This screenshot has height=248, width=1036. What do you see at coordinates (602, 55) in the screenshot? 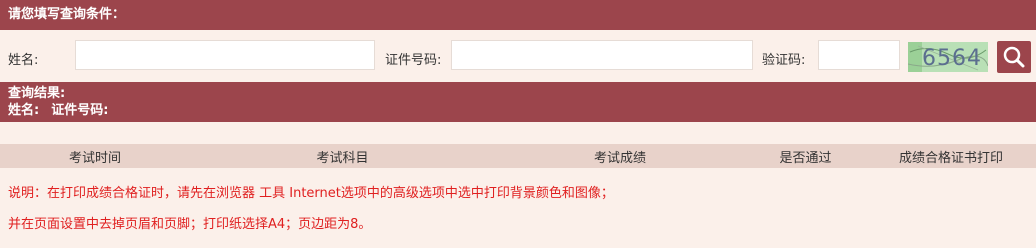
I see `id-number-input` at bounding box center [602, 55].